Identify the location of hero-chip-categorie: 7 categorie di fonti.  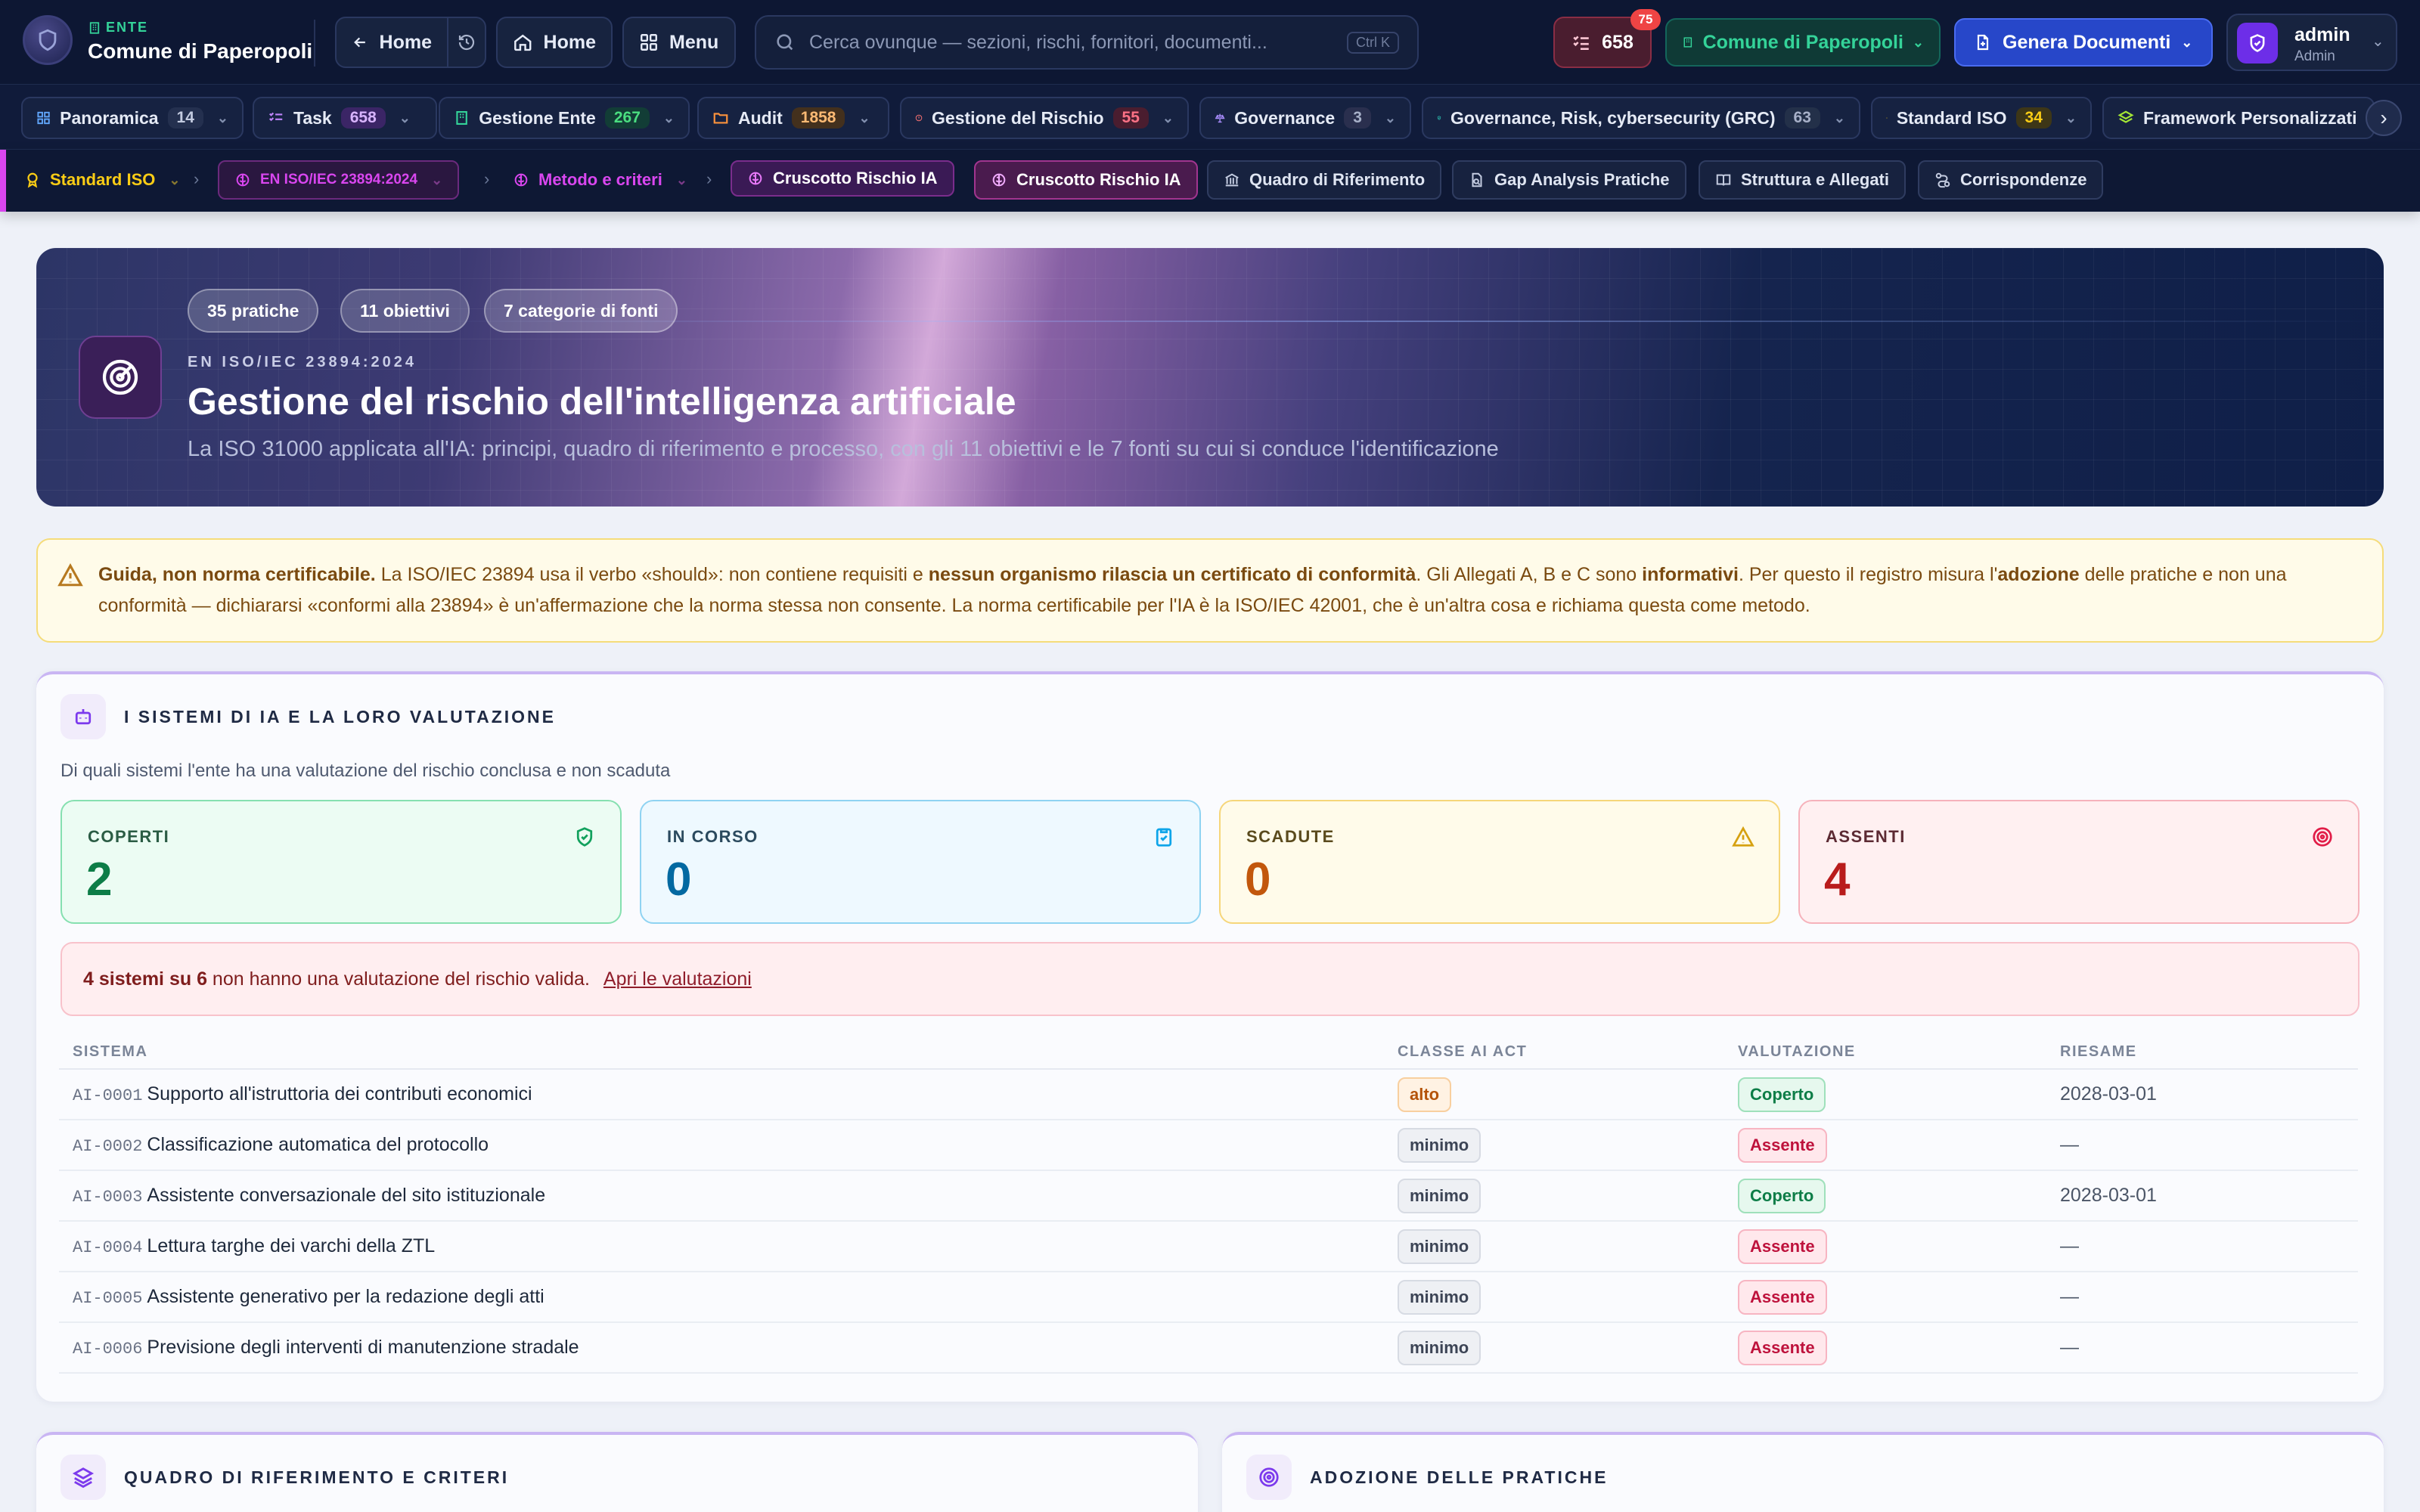
(581, 311).